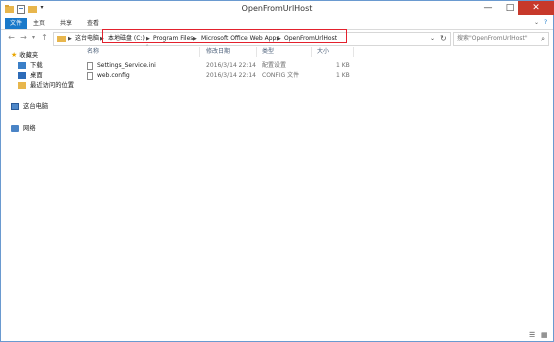 The width and height of the screenshot is (554, 342). Describe the element at coordinates (61, 39) in the screenshot. I see `pc-folder-icon` at that location.